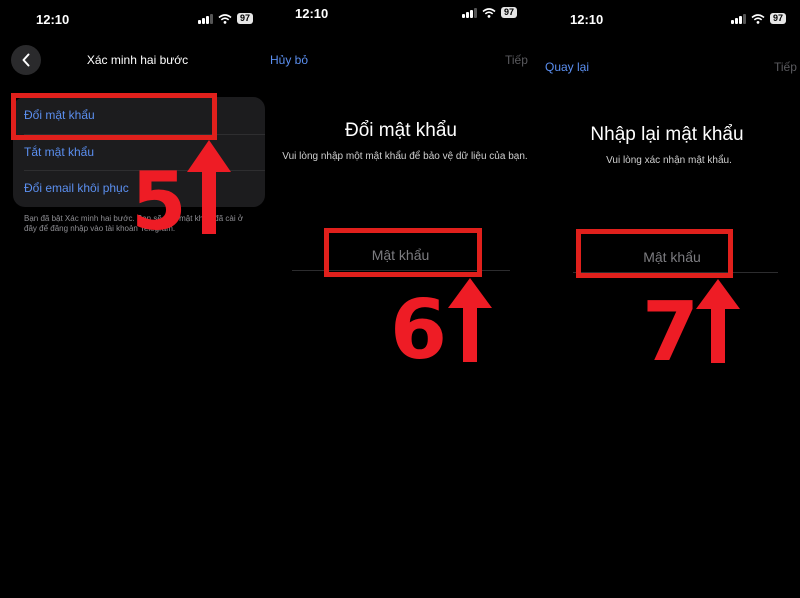 This screenshot has width=800, height=598. I want to click on back-button, so click(26, 60).